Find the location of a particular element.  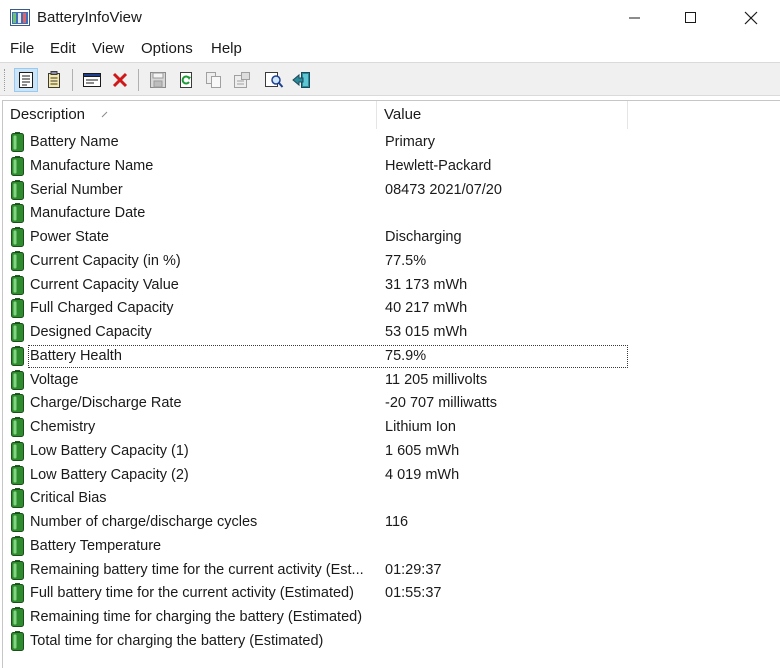

options-button is located at coordinates (242, 80).